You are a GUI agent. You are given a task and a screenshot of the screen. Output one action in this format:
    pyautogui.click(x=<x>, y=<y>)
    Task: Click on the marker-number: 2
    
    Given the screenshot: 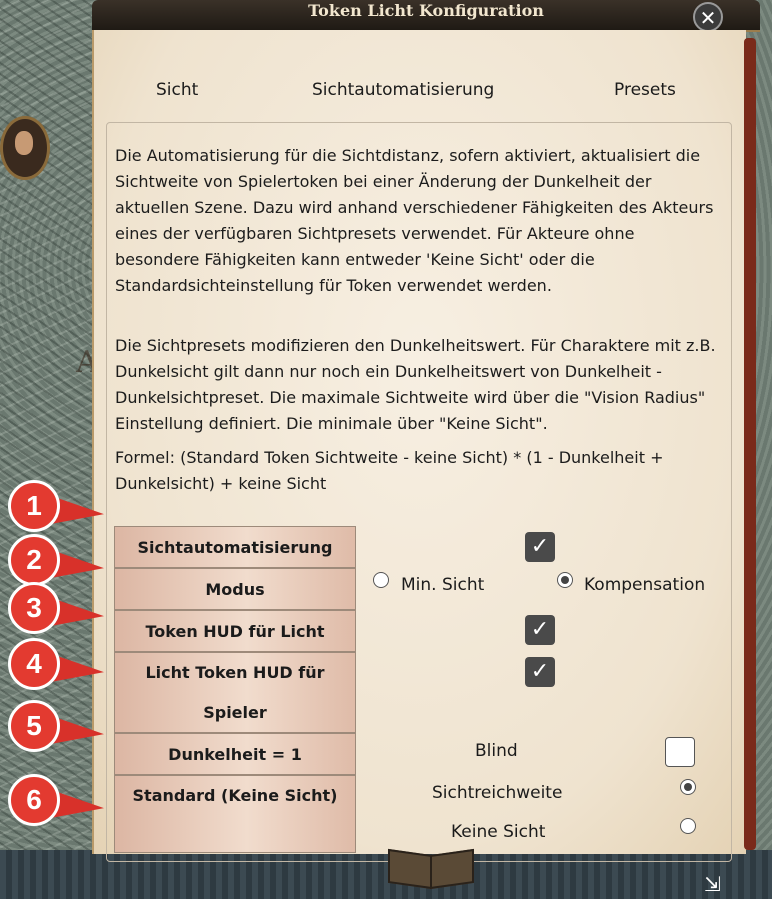 What is the action you would take?
    pyautogui.click(x=34, y=560)
    